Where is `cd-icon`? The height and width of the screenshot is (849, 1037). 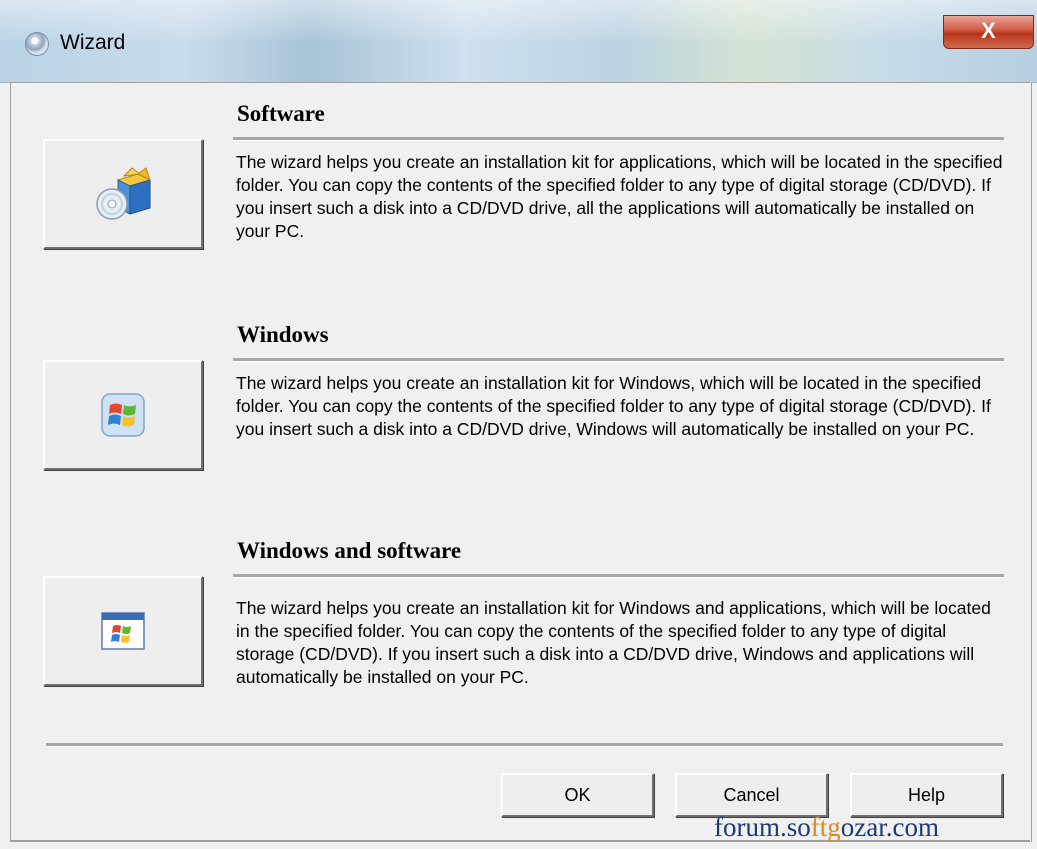 cd-icon is located at coordinates (37, 44).